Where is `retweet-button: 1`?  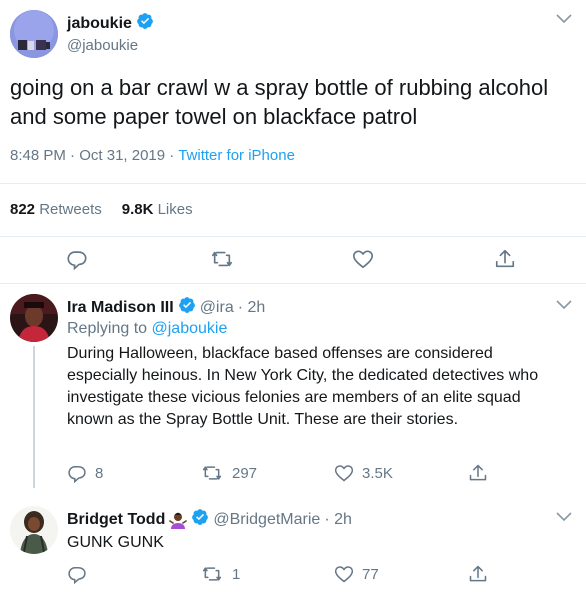 retweet-button: 1 is located at coordinates (220, 574).